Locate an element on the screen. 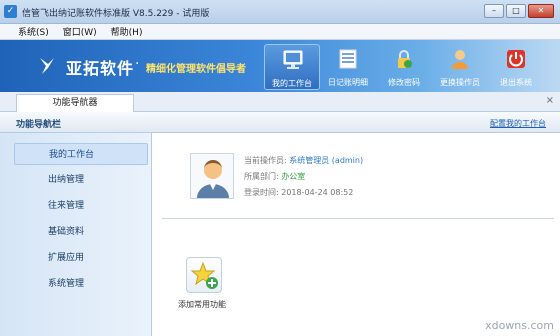  login-time-value: 2018-04-24 08:52 is located at coordinates (317, 192).